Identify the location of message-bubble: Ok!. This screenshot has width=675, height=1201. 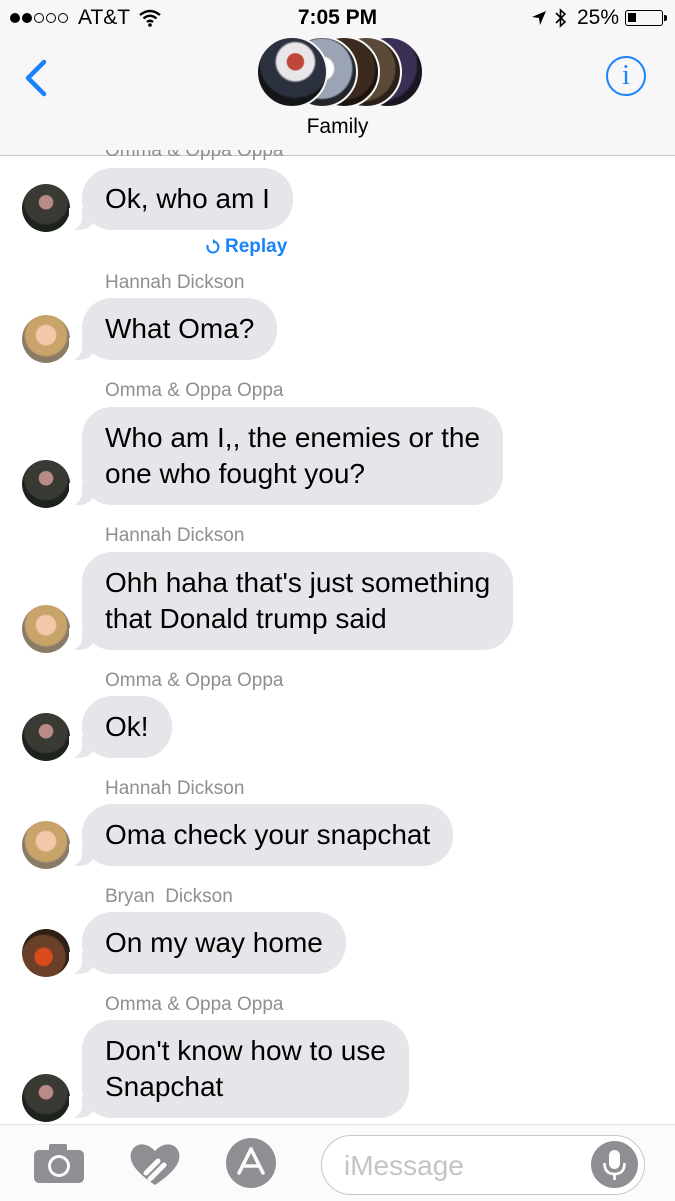
(120, 727).